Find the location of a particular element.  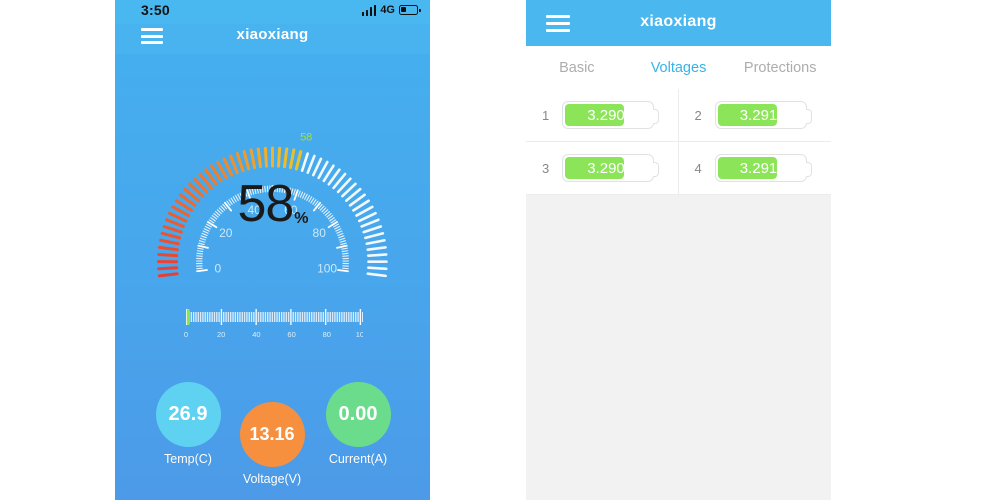

cell-item: 1 3.290 is located at coordinates (602, 115).